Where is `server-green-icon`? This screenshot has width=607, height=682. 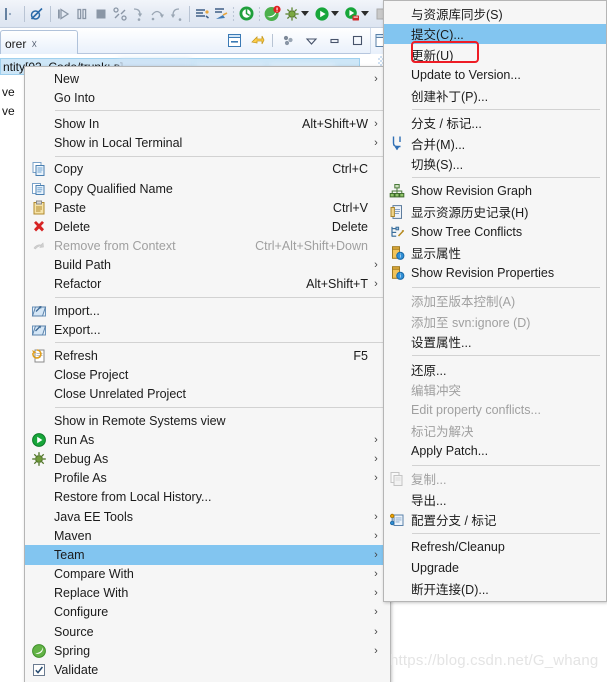 server-green-icon is located at coordinates (246, 14).